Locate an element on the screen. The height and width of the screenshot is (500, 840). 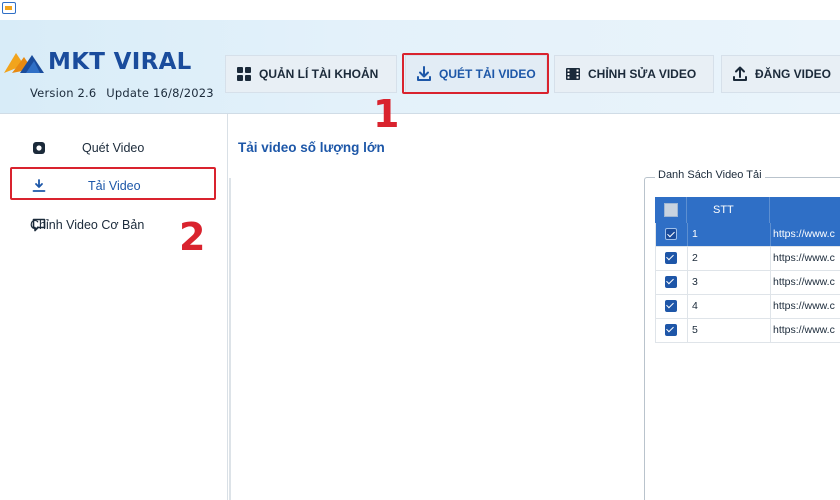
tab-label: QUẢN LÍ TÀI KHOẢN is located at coordinates (319, 74).